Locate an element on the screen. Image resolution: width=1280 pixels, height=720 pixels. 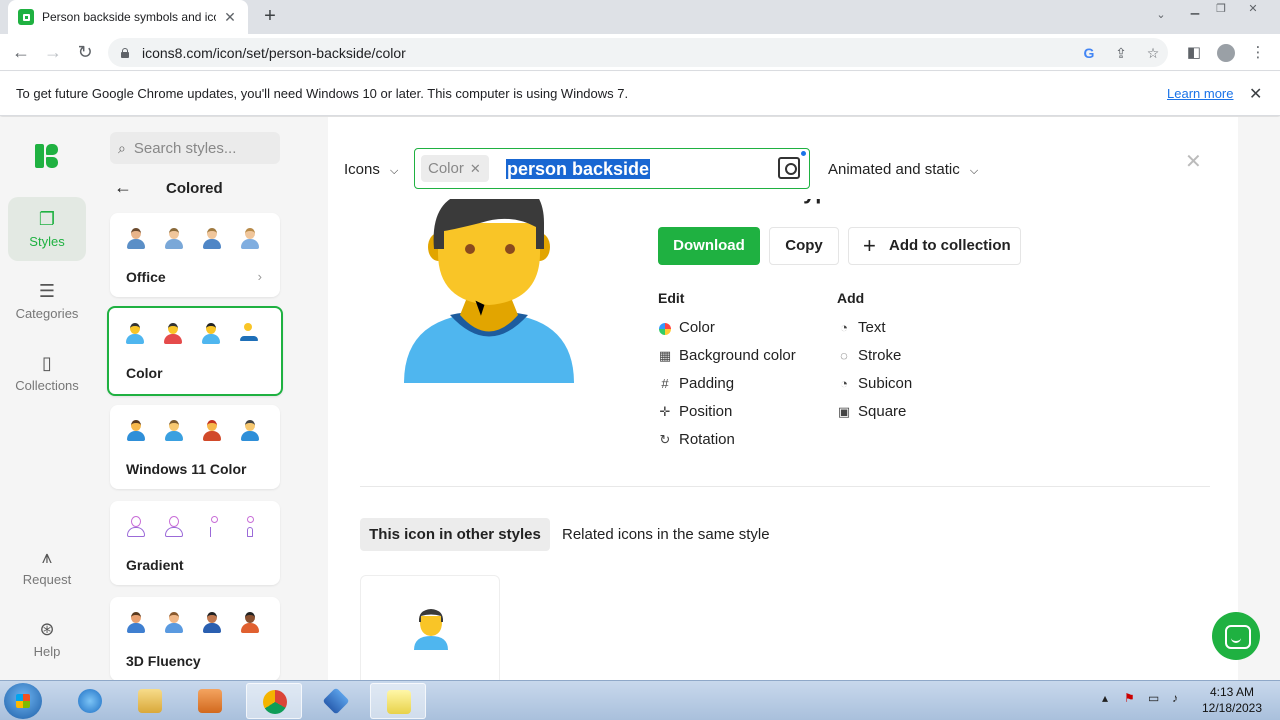
divider is located at coordinates (785, 486).